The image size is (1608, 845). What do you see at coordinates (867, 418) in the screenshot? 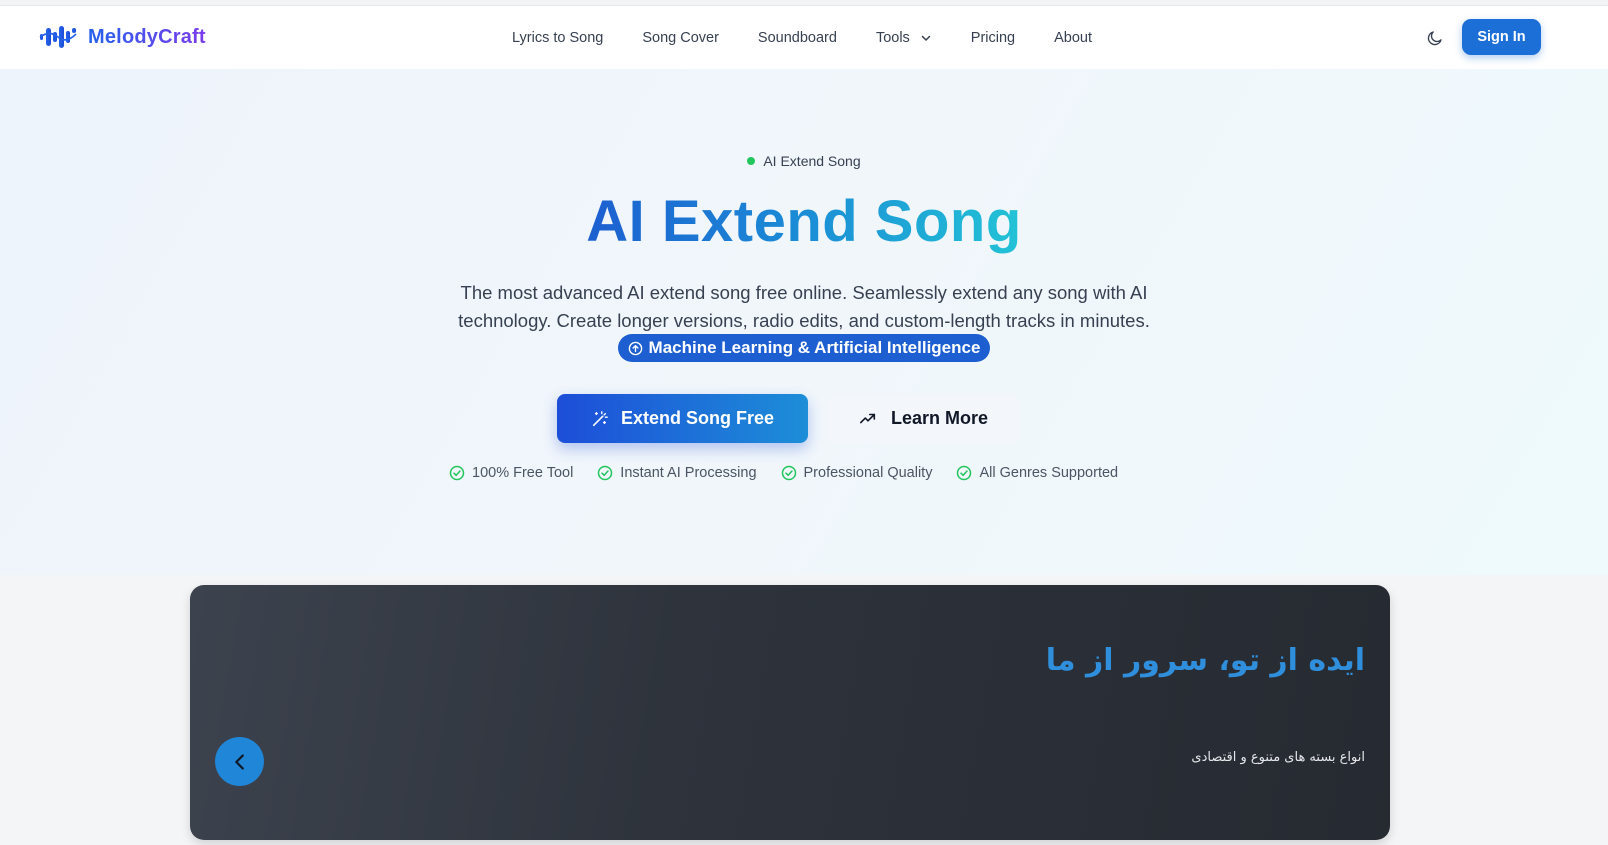
I see `trending-up-icon` at bounding box center [867, 418].